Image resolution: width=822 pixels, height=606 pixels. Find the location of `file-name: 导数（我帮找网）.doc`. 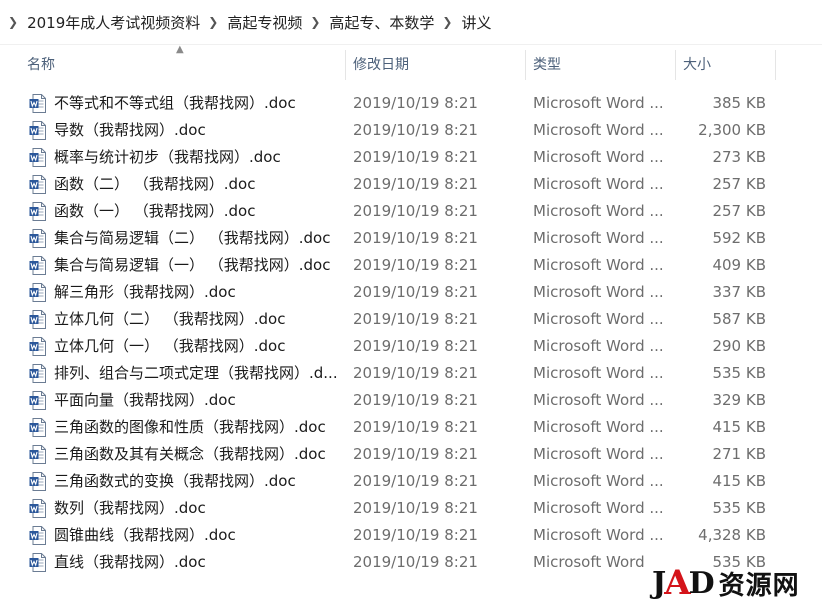

file-name: 导数（我帮找网）.doc is located at coordinates (130, 130).